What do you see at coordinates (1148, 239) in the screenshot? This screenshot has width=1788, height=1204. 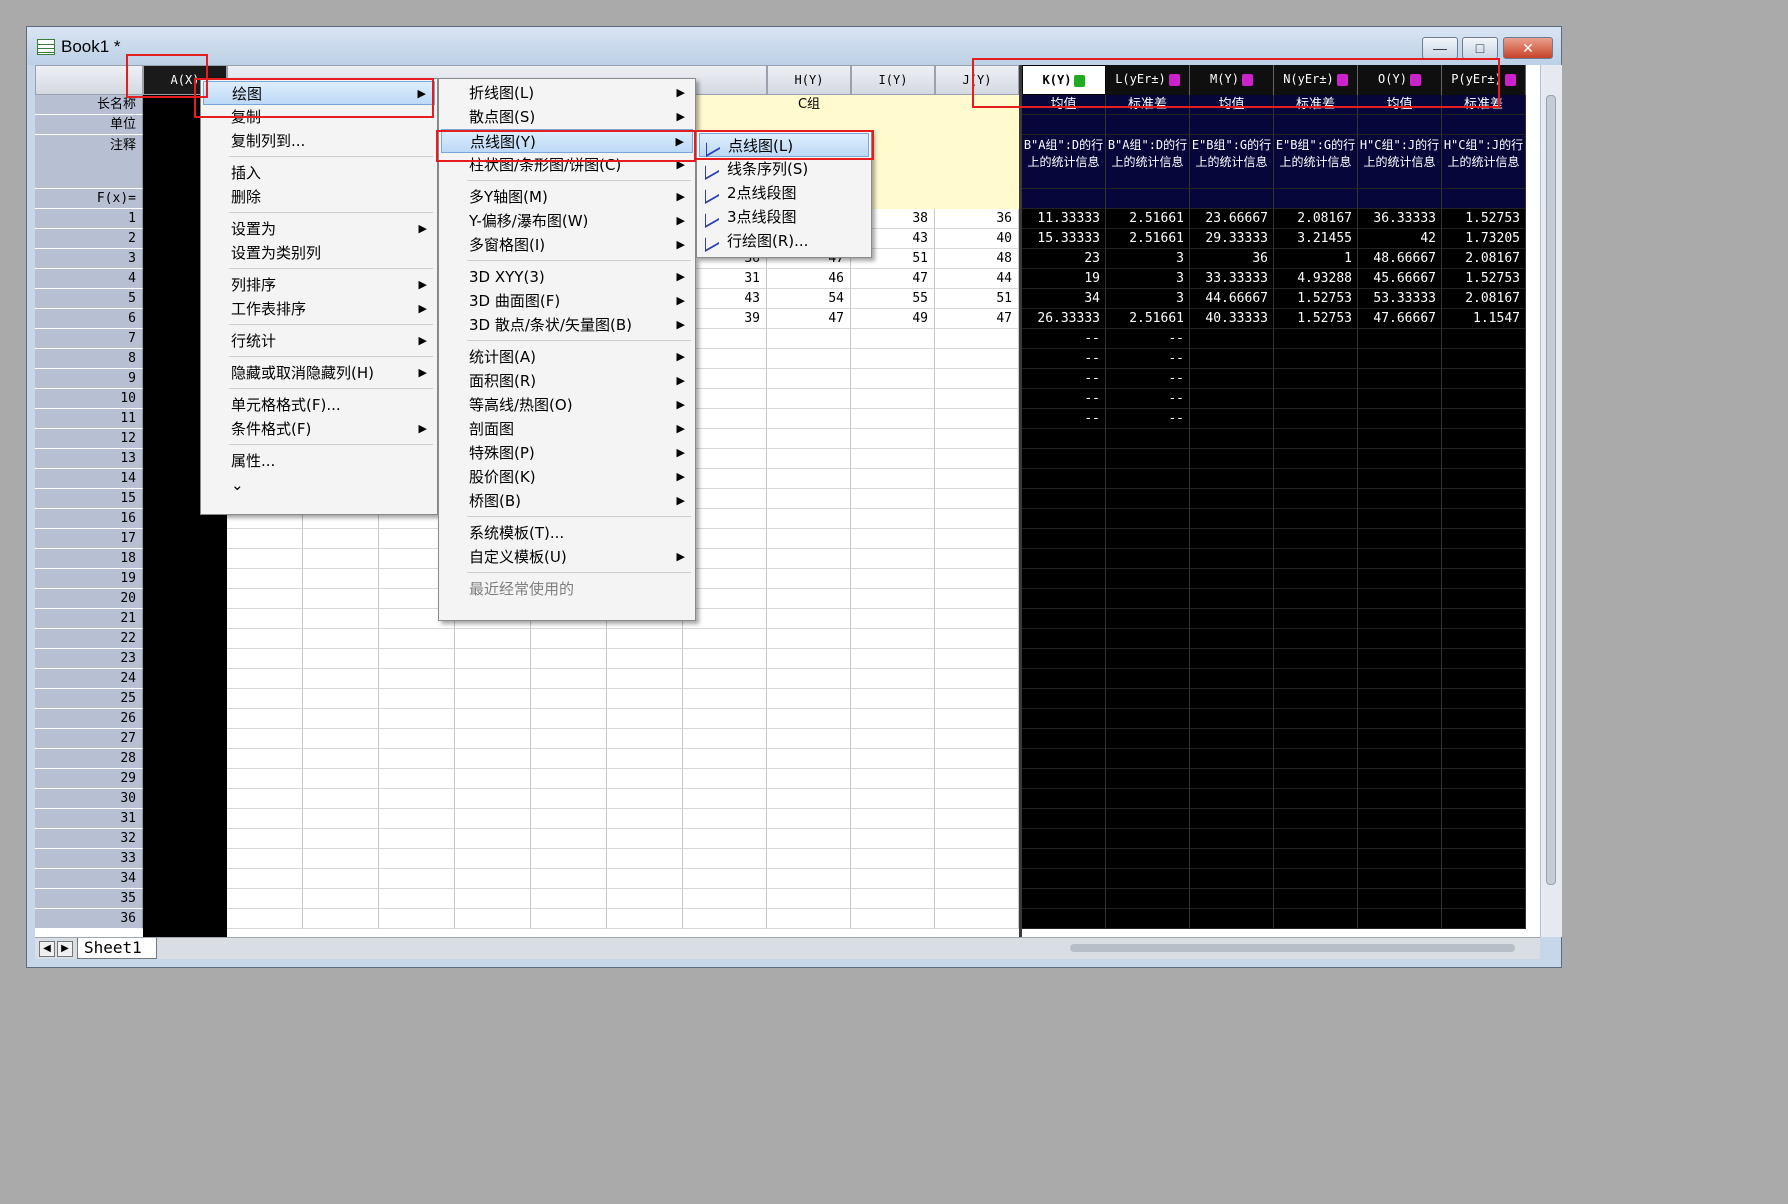 I see `table-cell: 2.51661` at bounding box center [1148, 239].